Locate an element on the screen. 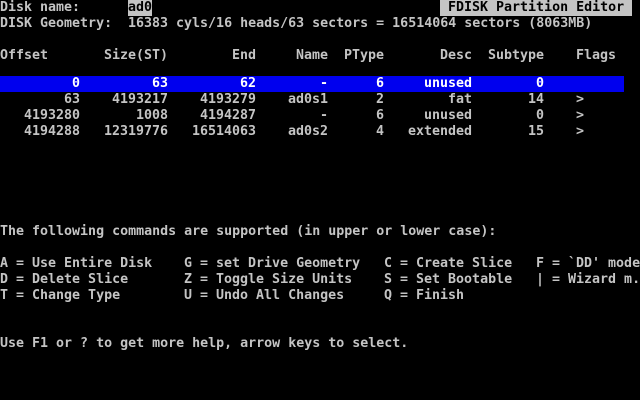 The width and height of the screenshot is (640, 400). offset-cell: 4194288 is located at coordinates (51, 131).